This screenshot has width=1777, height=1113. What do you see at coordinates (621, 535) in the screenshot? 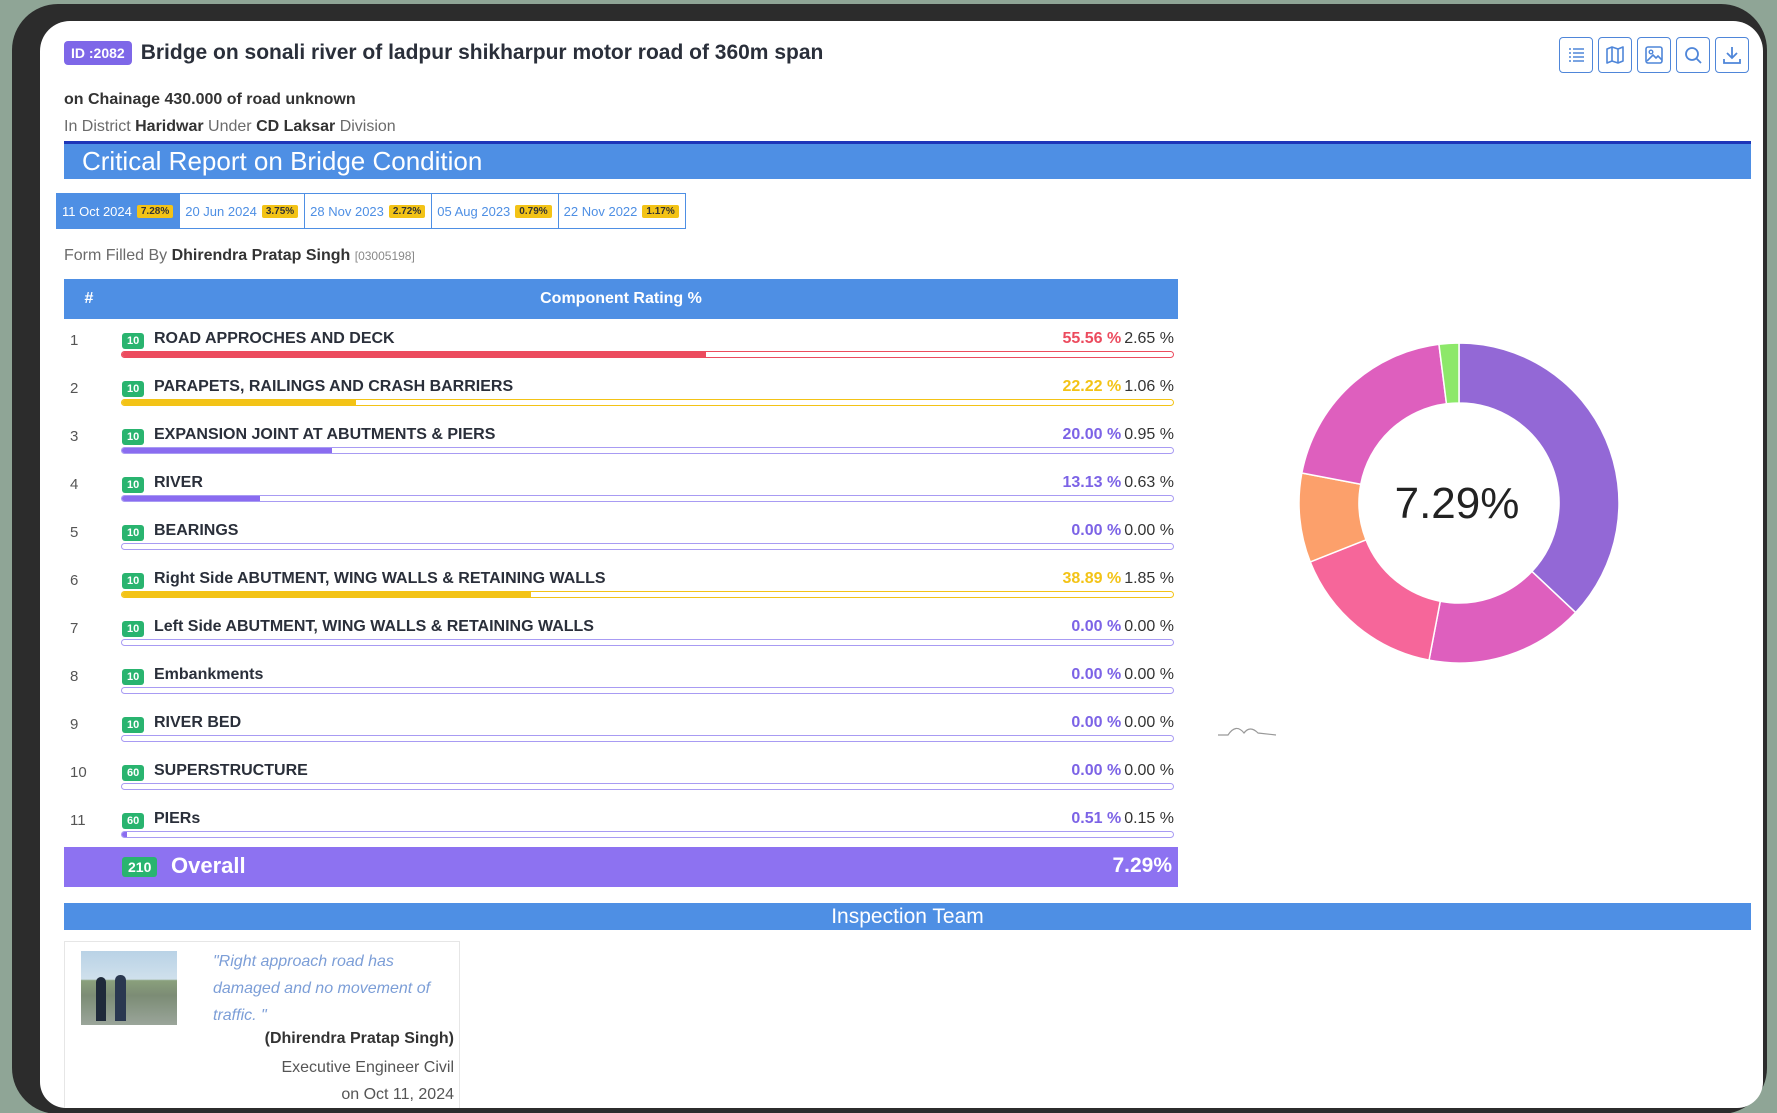
I see `table-row: 5 10 BEARINGS 0.00 % 0.00 %` at bounding box center [621, 535].